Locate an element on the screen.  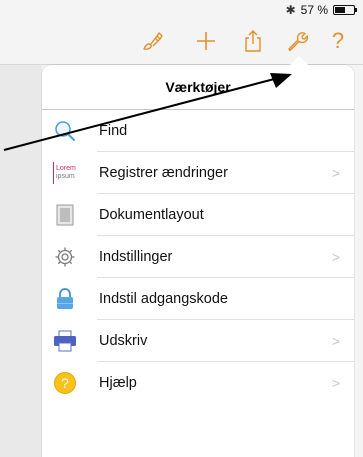
share-icon is located at coordinates (253, 41).